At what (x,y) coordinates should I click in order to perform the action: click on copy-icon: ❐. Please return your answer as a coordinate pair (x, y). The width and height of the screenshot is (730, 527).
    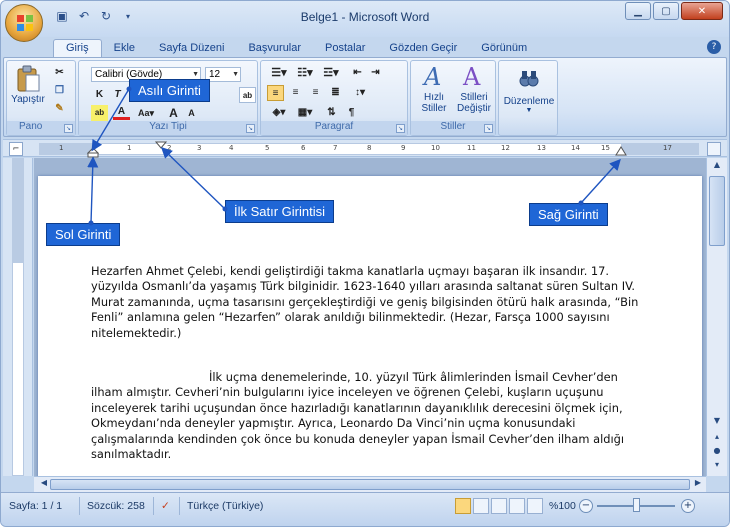
    Looking at the image, I should click on (59, 91).